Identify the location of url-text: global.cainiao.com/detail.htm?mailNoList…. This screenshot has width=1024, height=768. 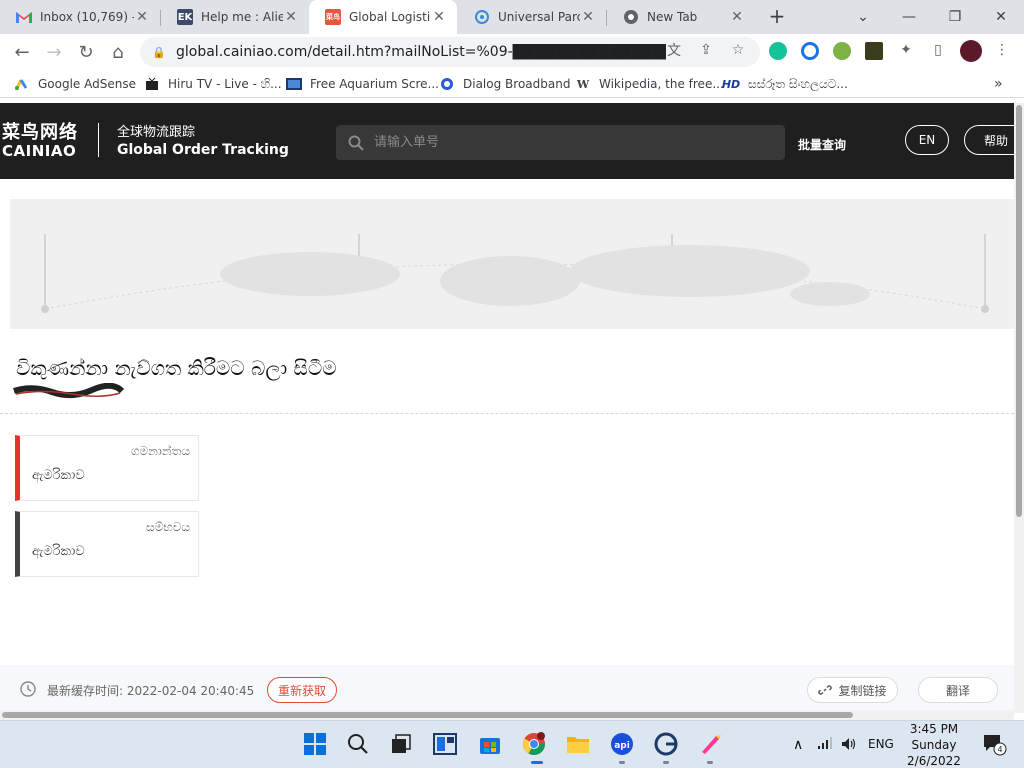
(421, 52).